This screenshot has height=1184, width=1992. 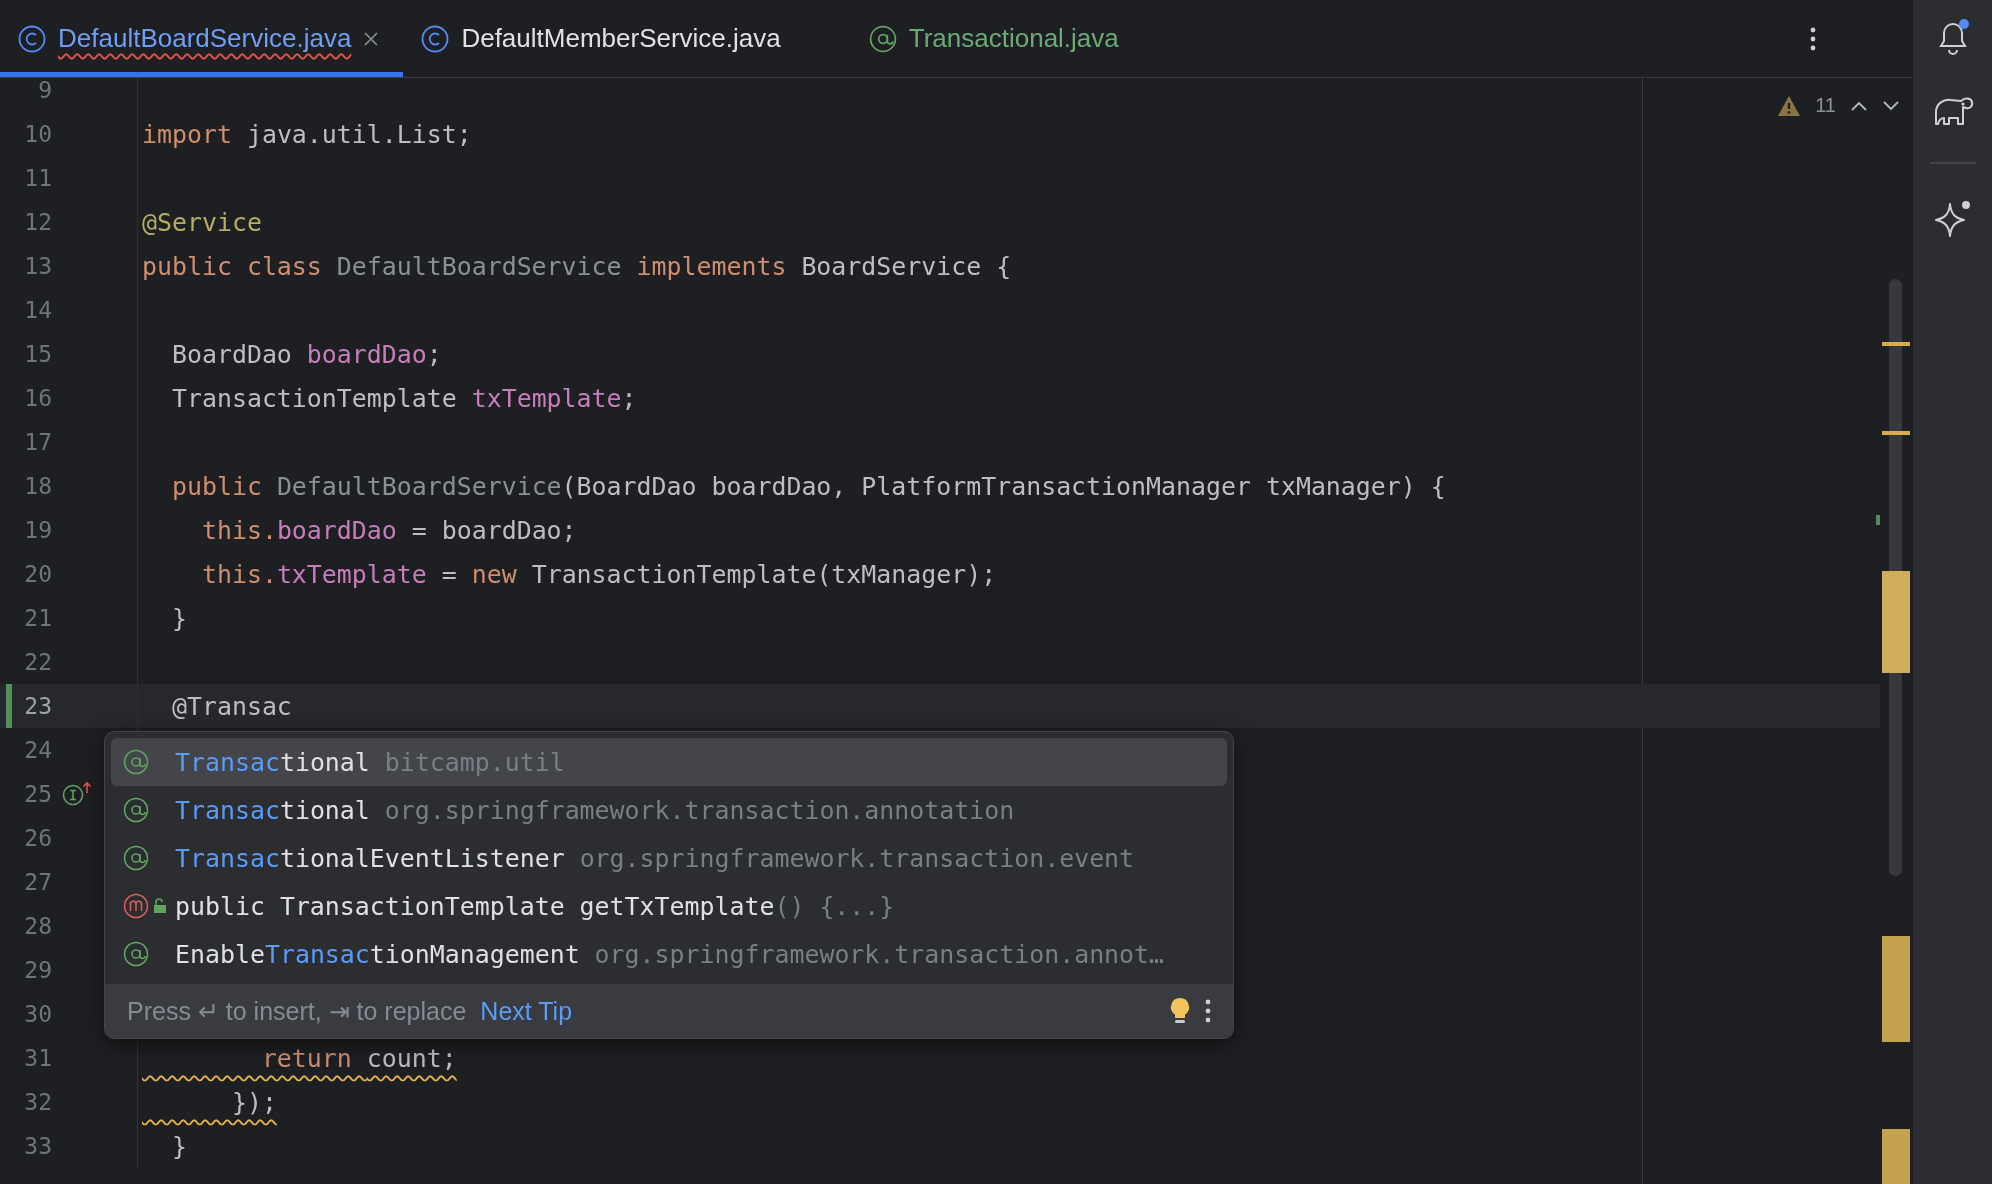 I want to click on next-tip-link: Next Tip, so click(x=526, y=1011).